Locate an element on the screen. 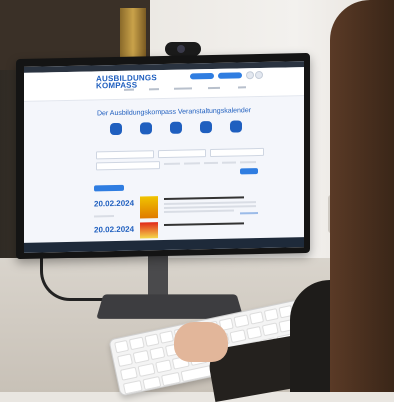  site-logo: AUSBILDUNGS KOMPASS is located at coordinates (126, 81).